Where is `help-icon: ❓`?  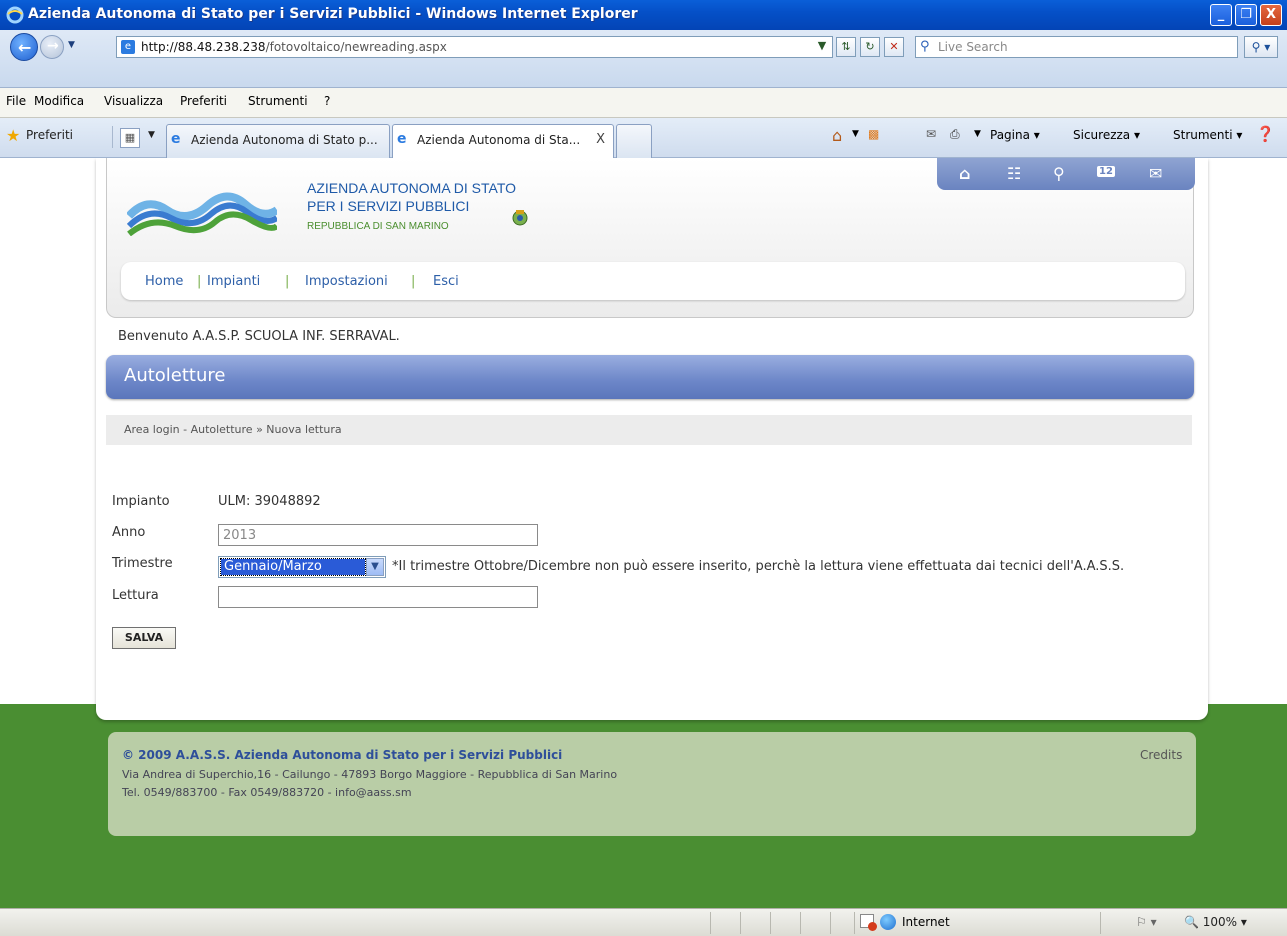
help-icon: ❓ is located at coordinates (1265, 134).